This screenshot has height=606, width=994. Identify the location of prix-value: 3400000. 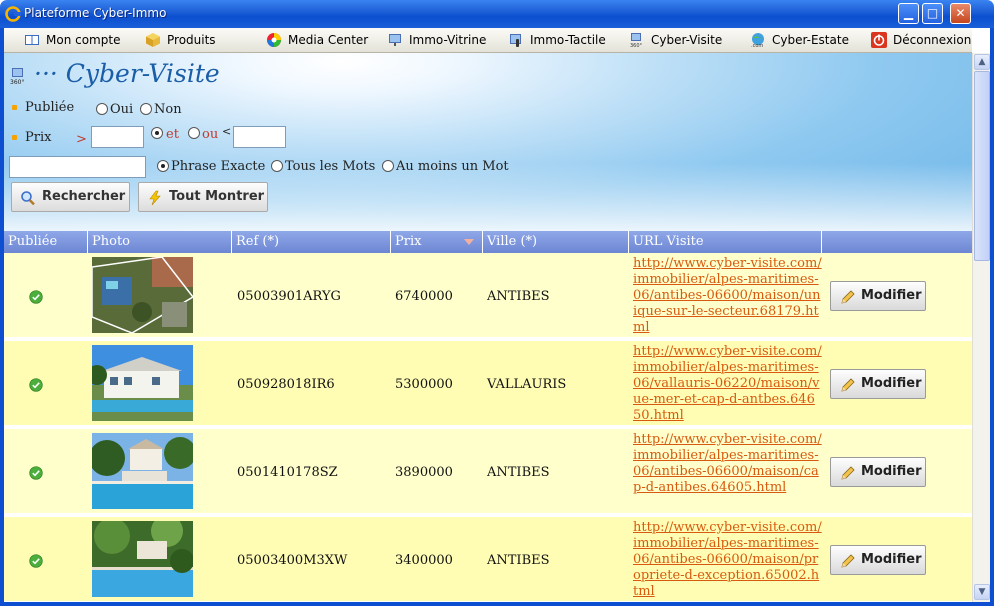
(424, 560).